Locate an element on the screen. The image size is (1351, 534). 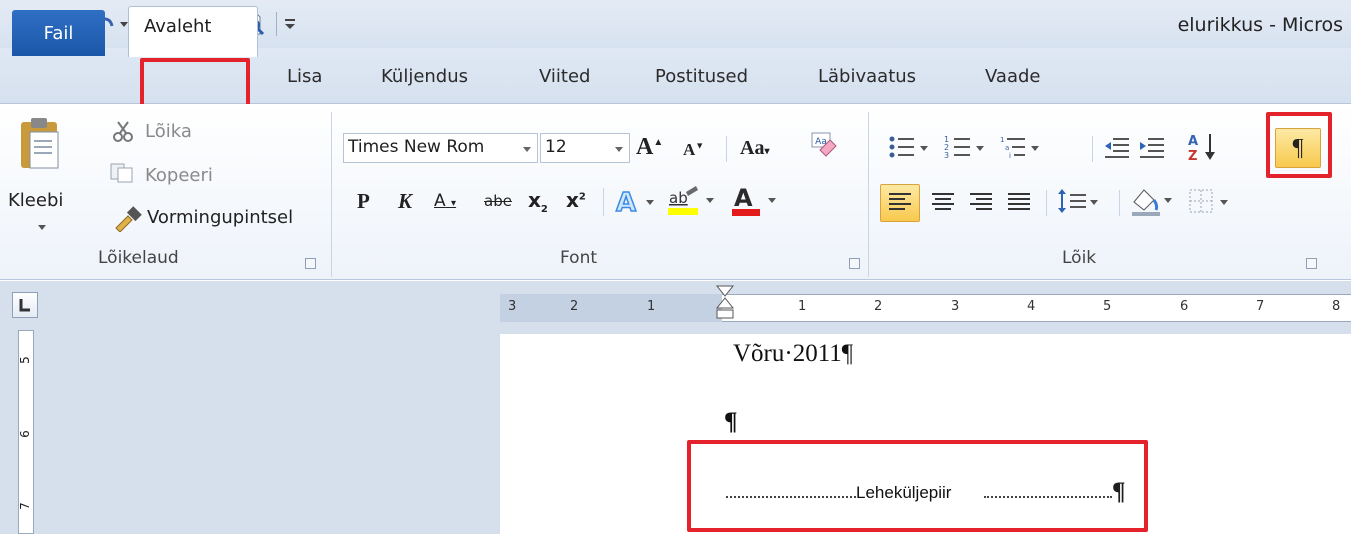
font-size-combo: 12 is located at coordinates (585, 148).